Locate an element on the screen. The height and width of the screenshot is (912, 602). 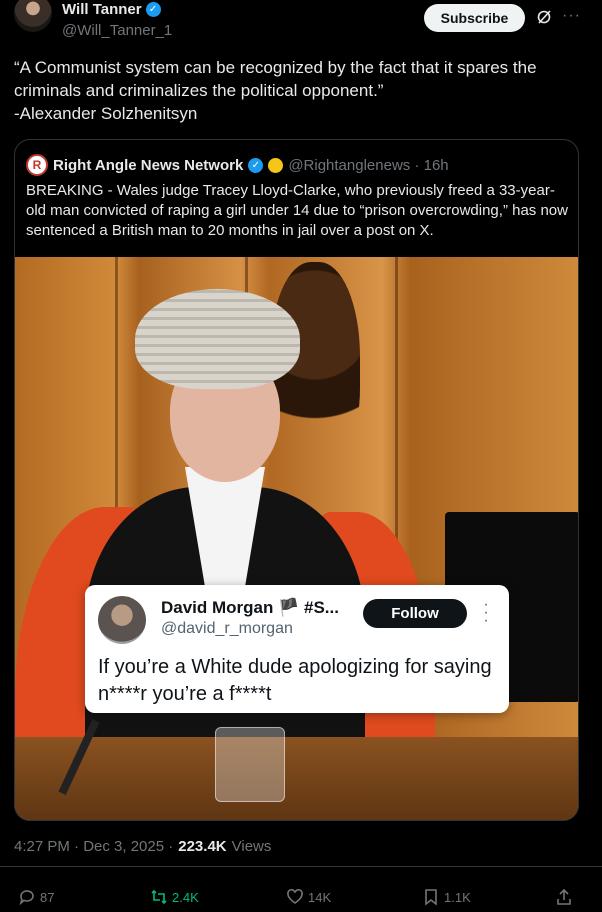
embedded-more-icon: · · · is located at coordinates (486, 612).